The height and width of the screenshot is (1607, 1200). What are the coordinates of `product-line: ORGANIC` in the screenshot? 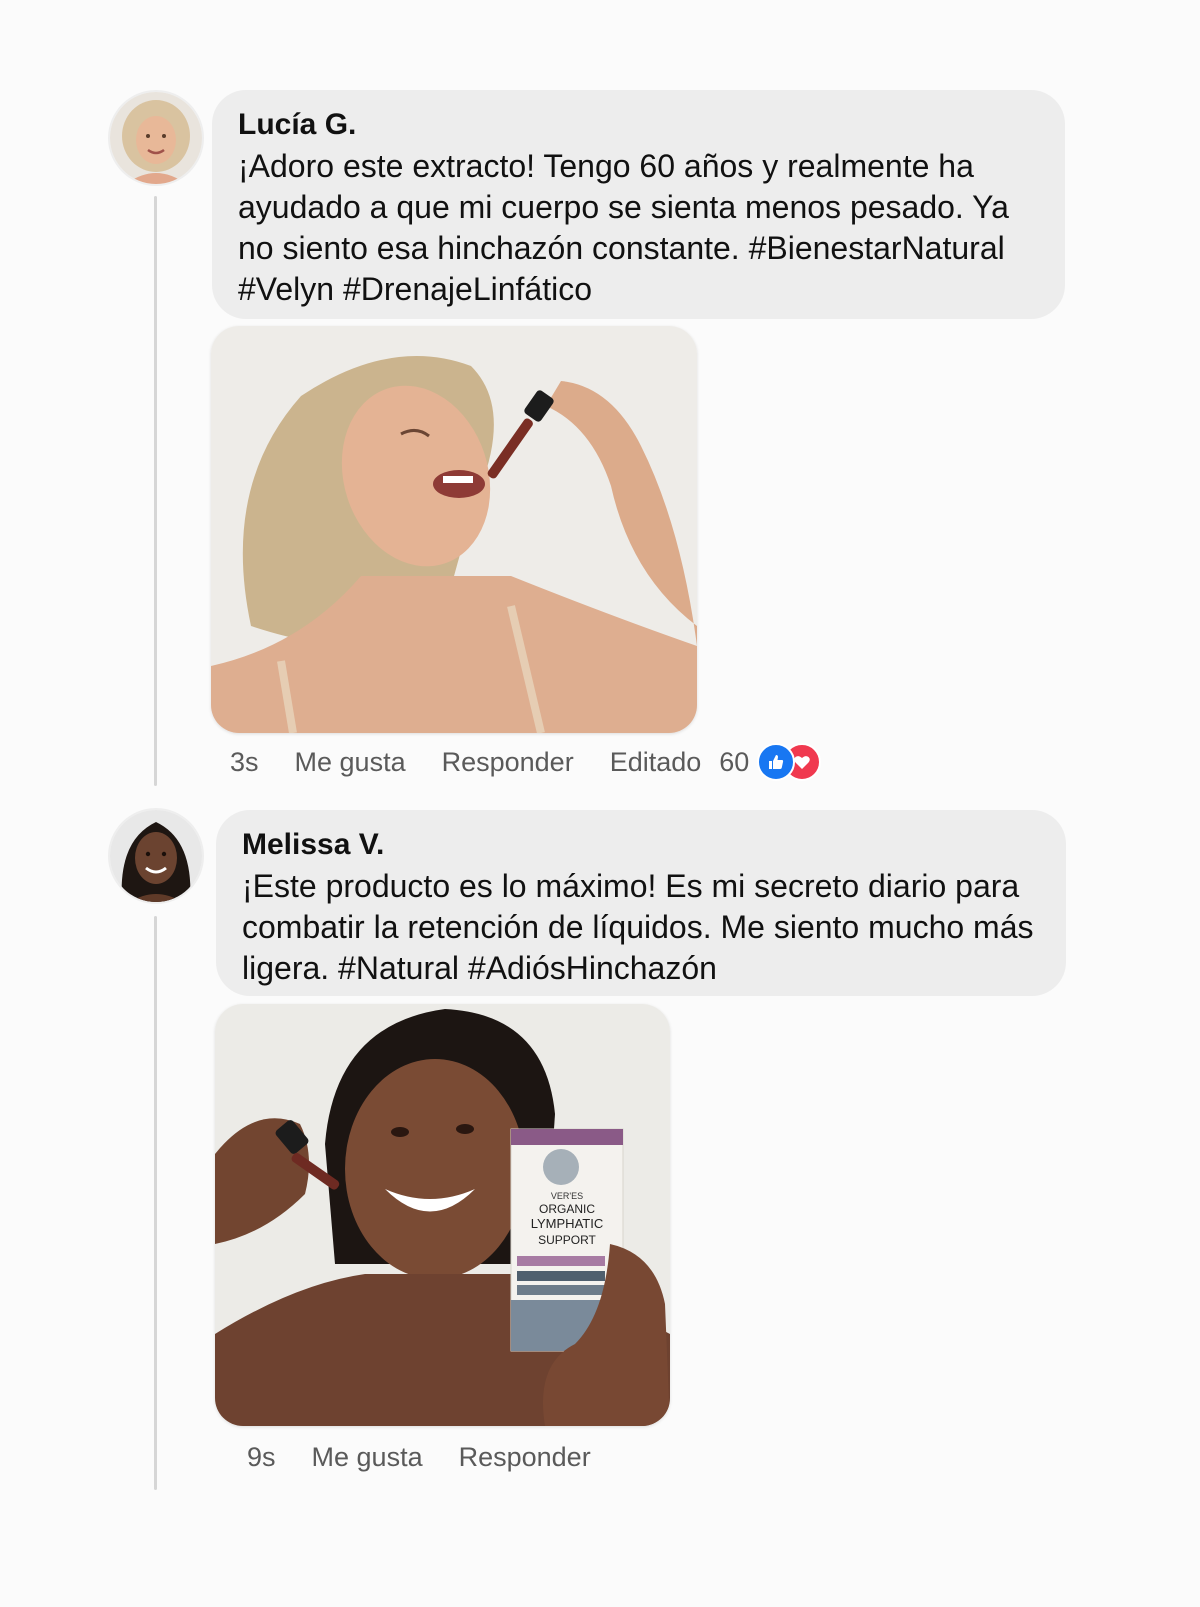 It's located at (567, 1209).